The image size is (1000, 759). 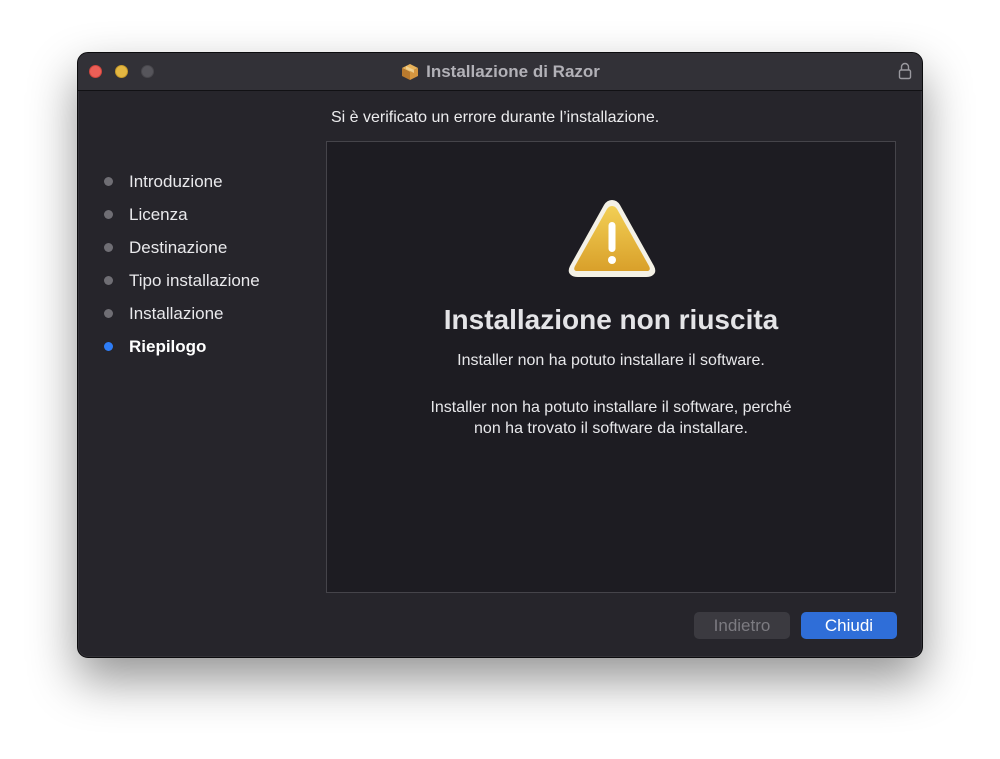 What do you see at coordinates (410, 72) in the screenshot?
I see `package-icon` at bounding box center [410, 72].